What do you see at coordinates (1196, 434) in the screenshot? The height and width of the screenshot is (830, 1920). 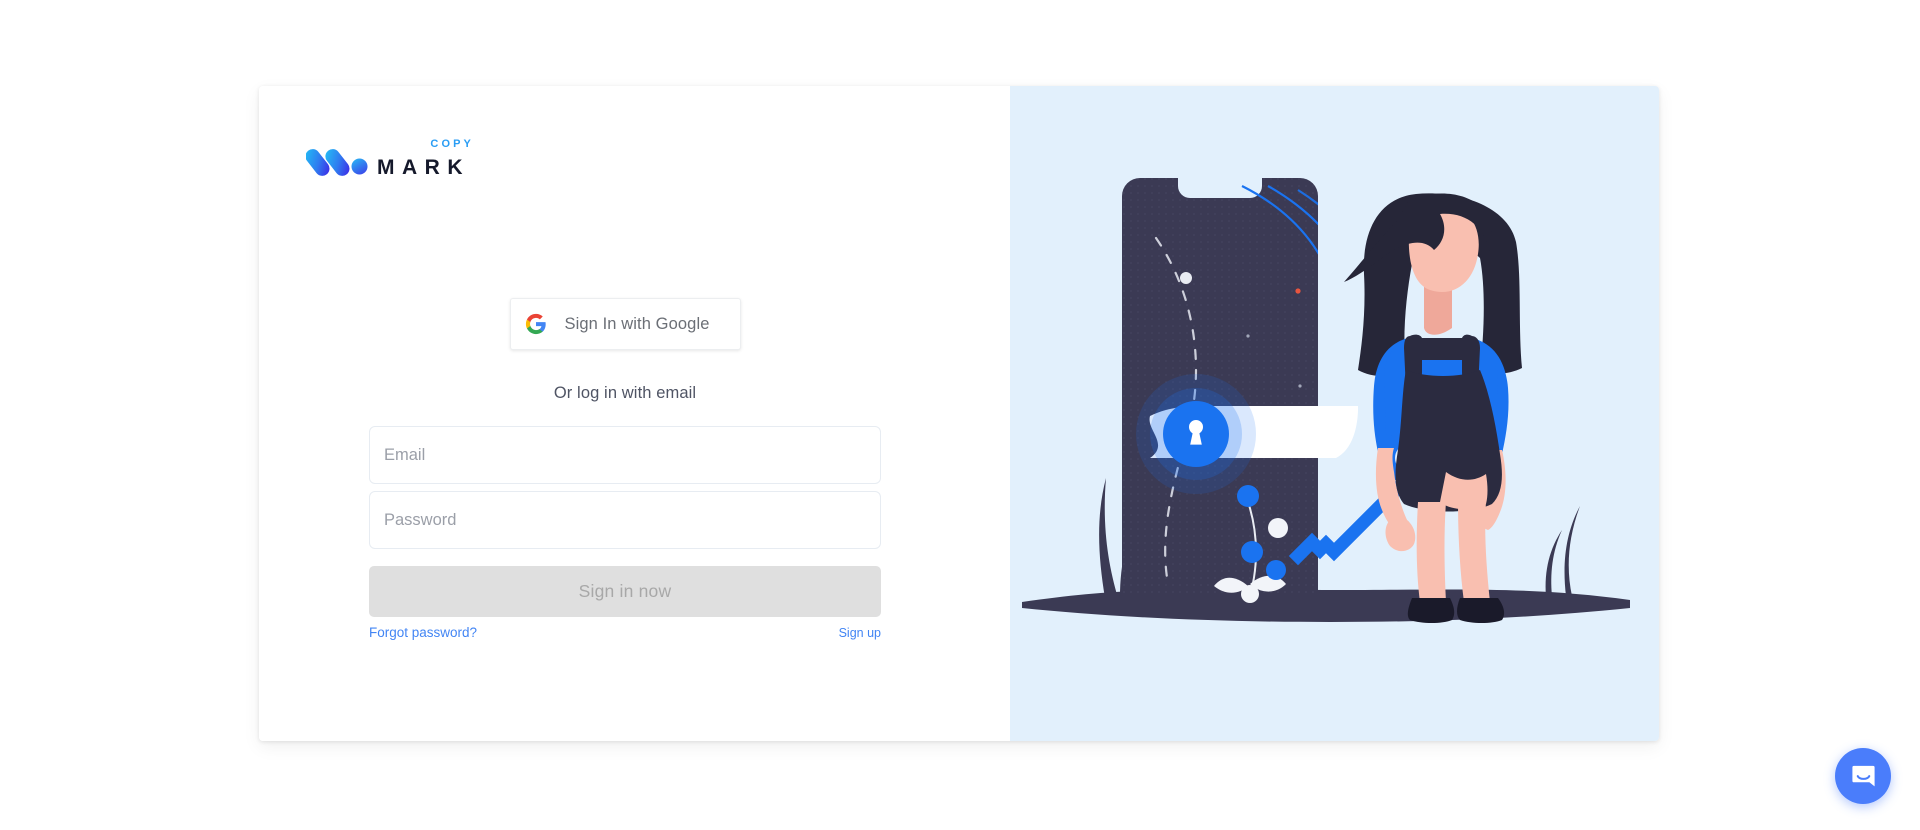 I see `lock-icon-group` at bounding box center [1196, 434].